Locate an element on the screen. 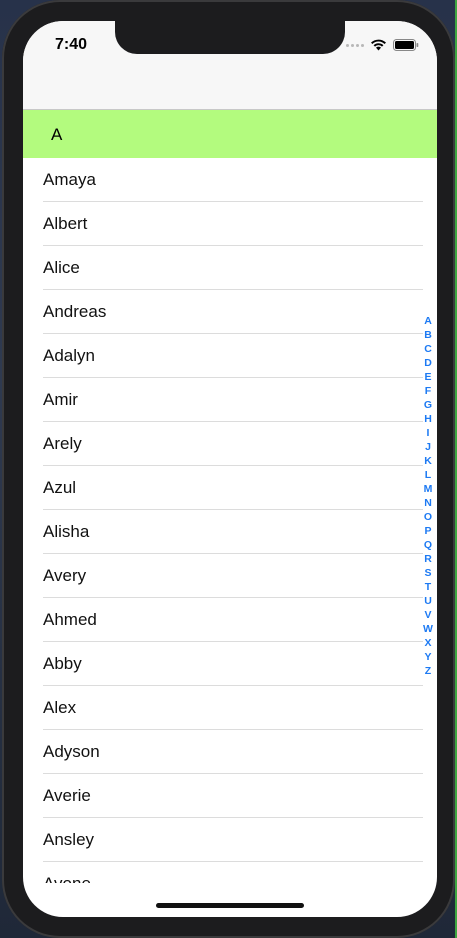 Image resolution: width=457 pixels, height=938 pixels. list-item: Adyson is located at coordinates (230, 752).